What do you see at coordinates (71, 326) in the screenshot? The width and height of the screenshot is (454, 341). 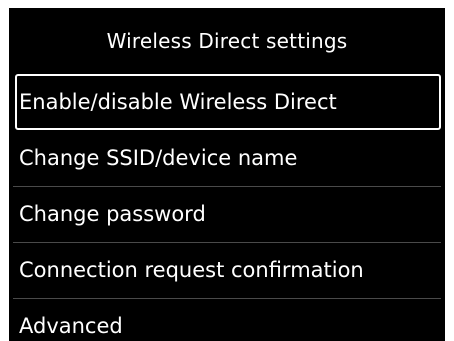 I see `menu-item-label: Advanced` at bounding box center [71, 326].